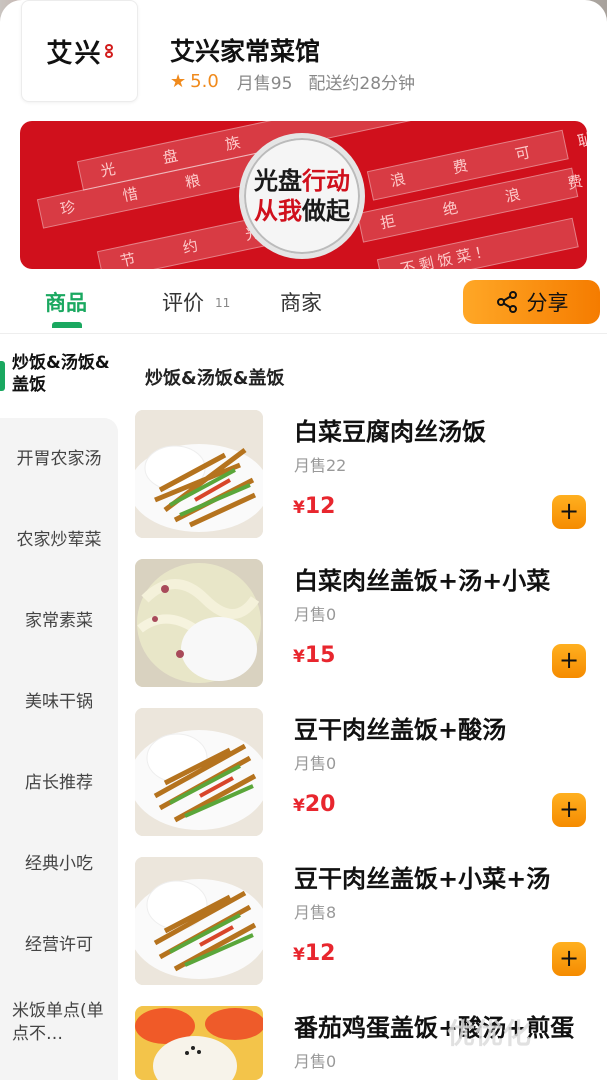  I want to click on category-item: 开胃农家汤, so click(59, 456).